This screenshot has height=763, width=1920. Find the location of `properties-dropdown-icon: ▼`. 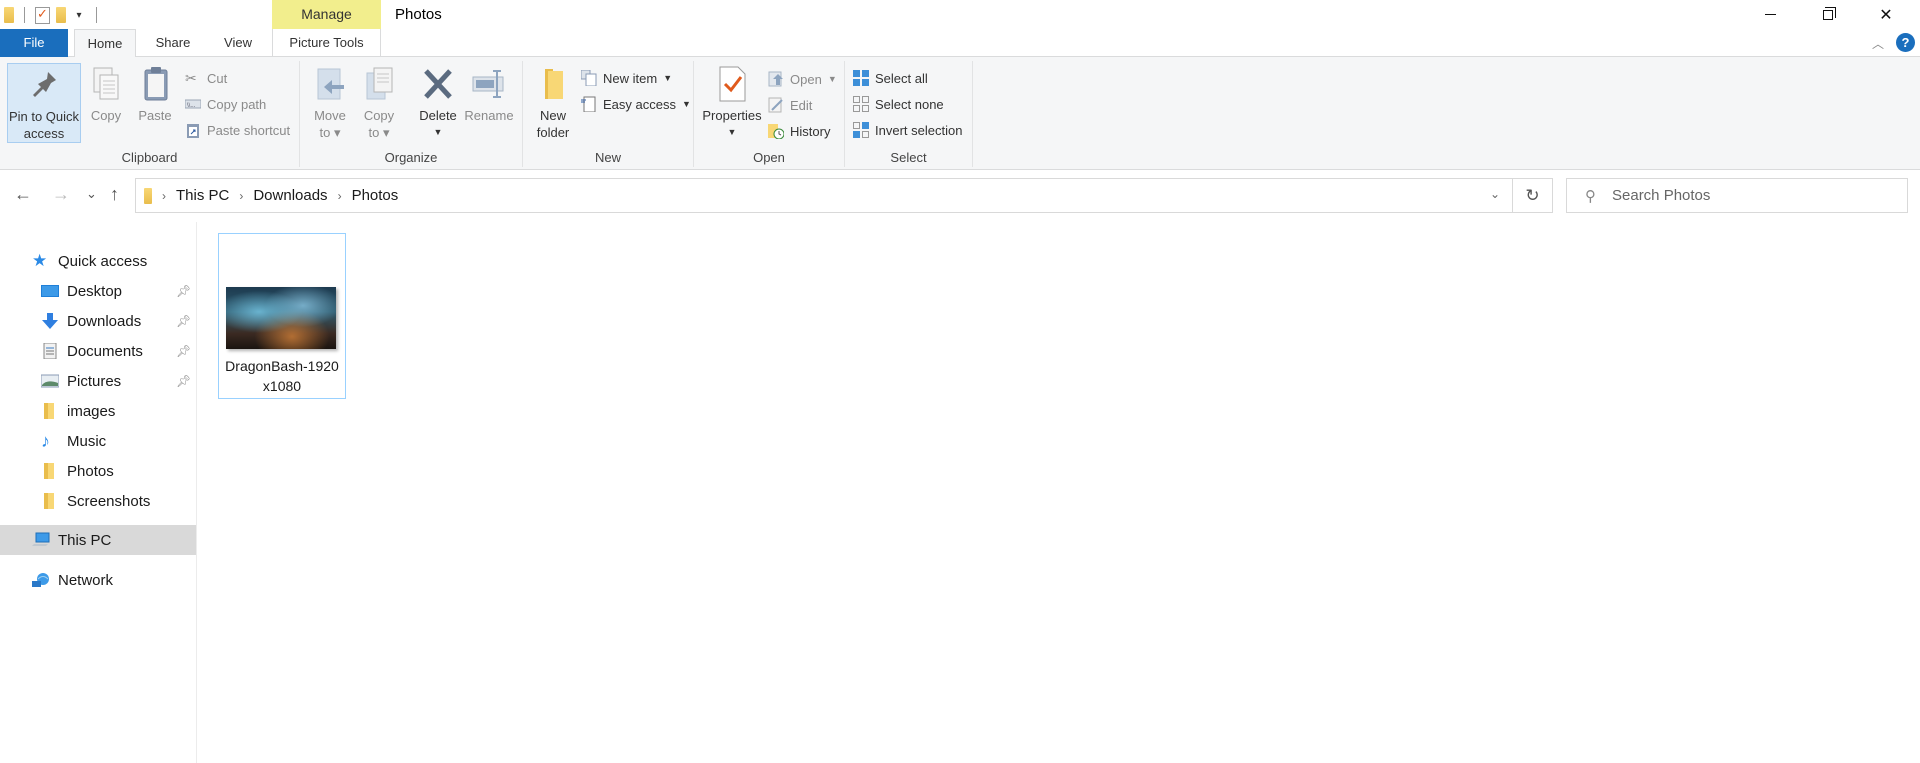

properties-dropdown-icon: ▼ is located at coordinates (732, 132).